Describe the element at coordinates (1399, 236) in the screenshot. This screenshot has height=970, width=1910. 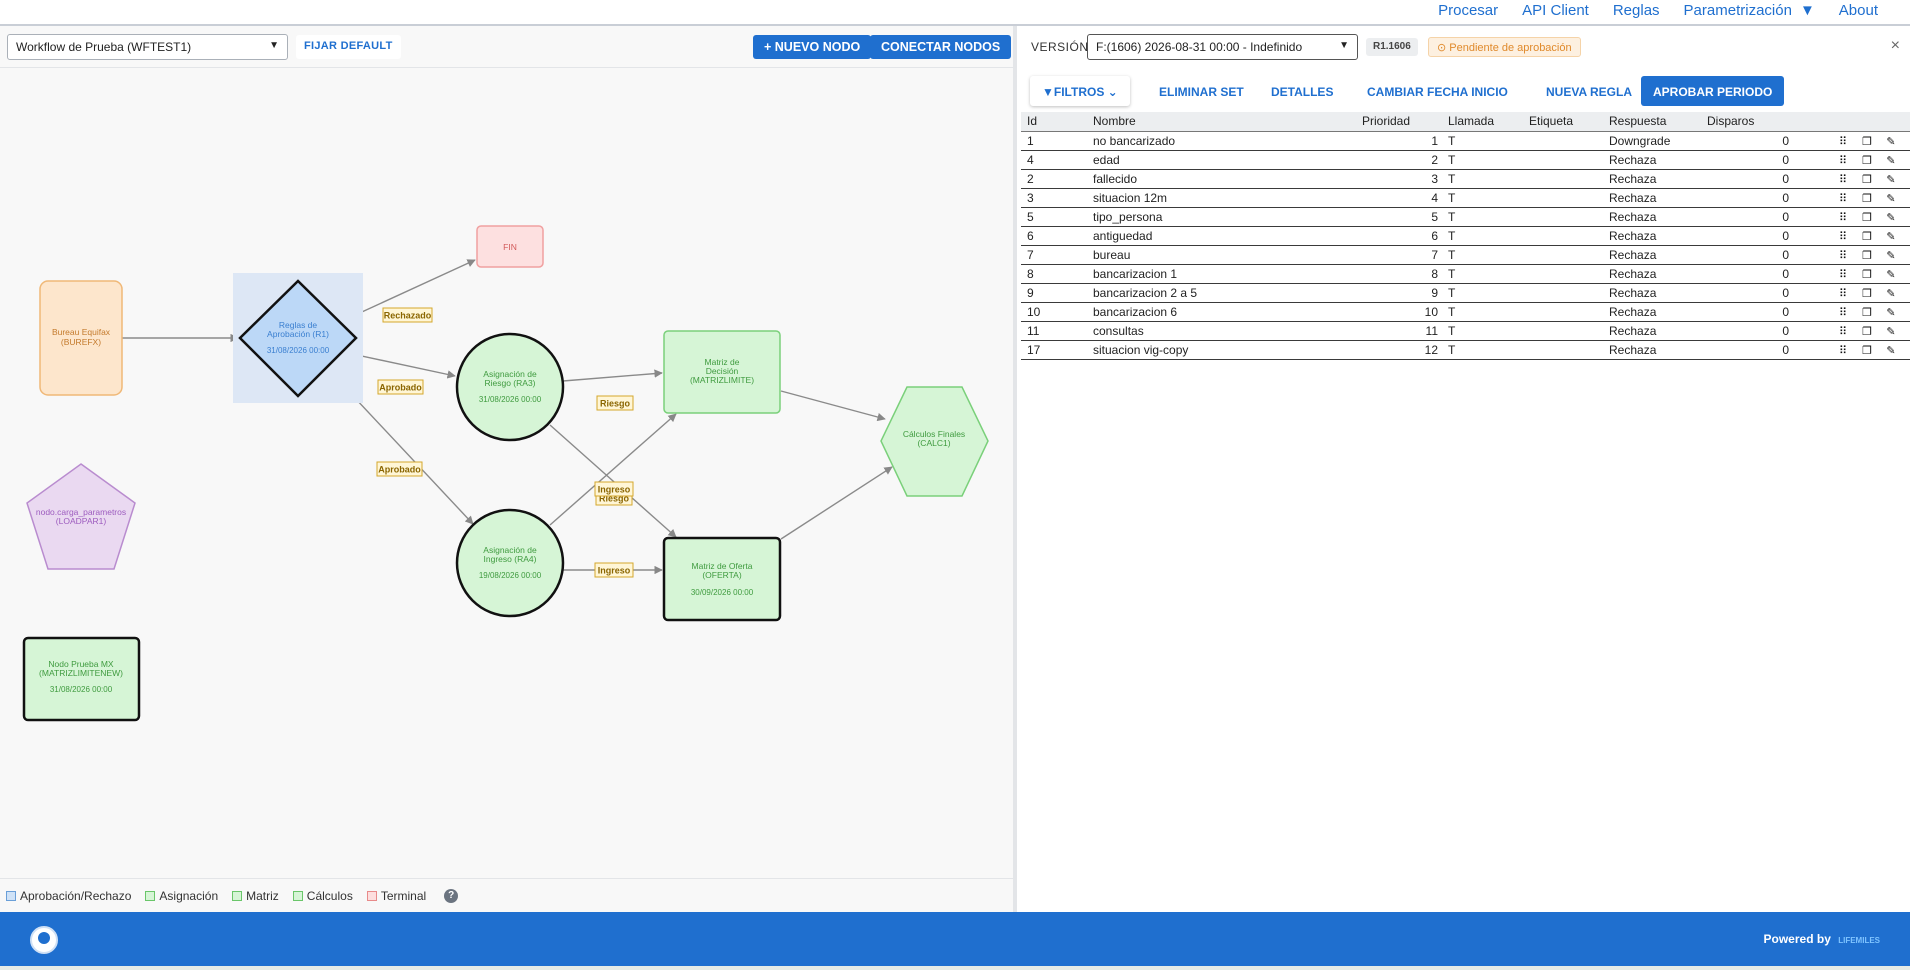
I see `cell-prioridad: 6` at that location.